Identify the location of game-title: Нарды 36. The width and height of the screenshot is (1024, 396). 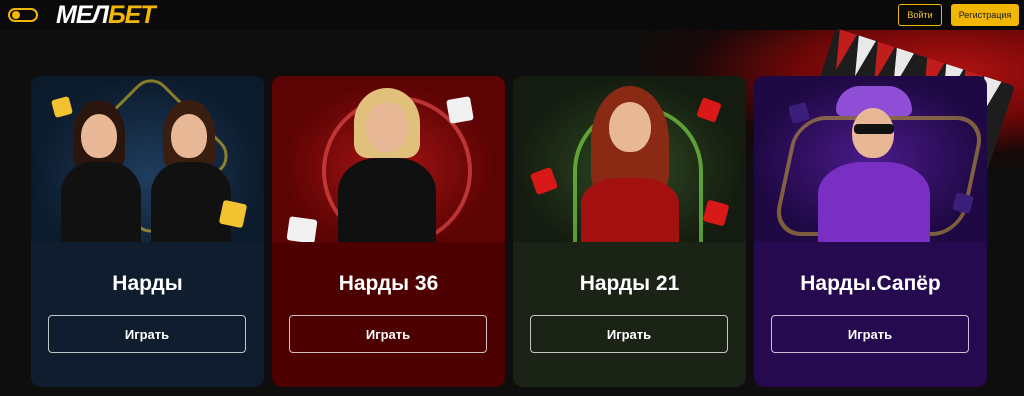
(388, 283).